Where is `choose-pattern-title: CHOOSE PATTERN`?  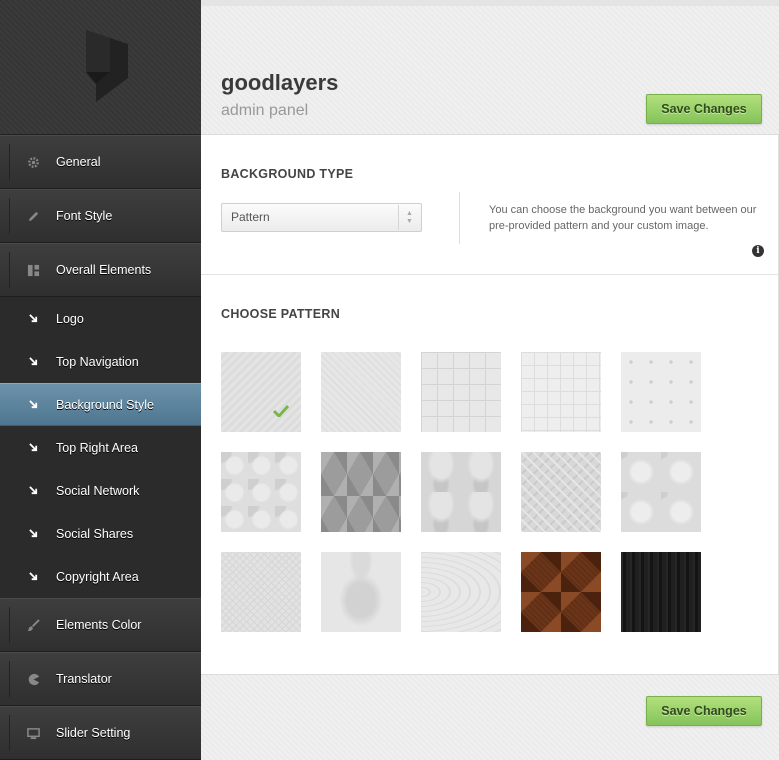
choose-pattern-title: CHOOSE PATTERN is located at coordinates (281, 314).